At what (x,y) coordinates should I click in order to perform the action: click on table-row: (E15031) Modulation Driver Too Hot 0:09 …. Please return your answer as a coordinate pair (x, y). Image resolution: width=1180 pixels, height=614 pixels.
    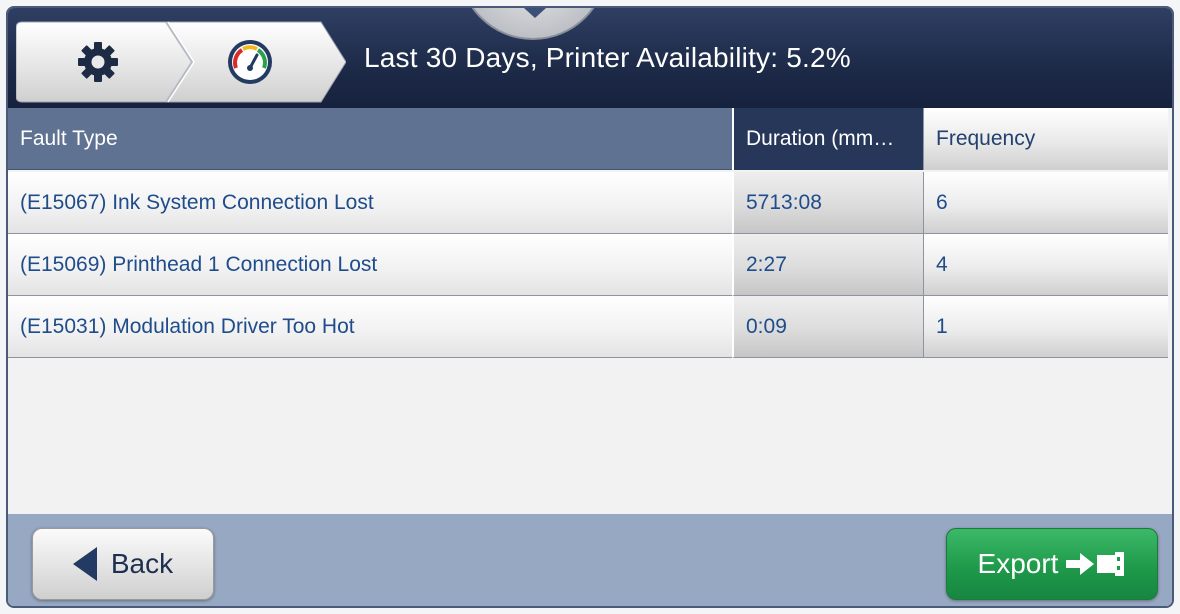
    Looking at the image, I should click on (590, 327).